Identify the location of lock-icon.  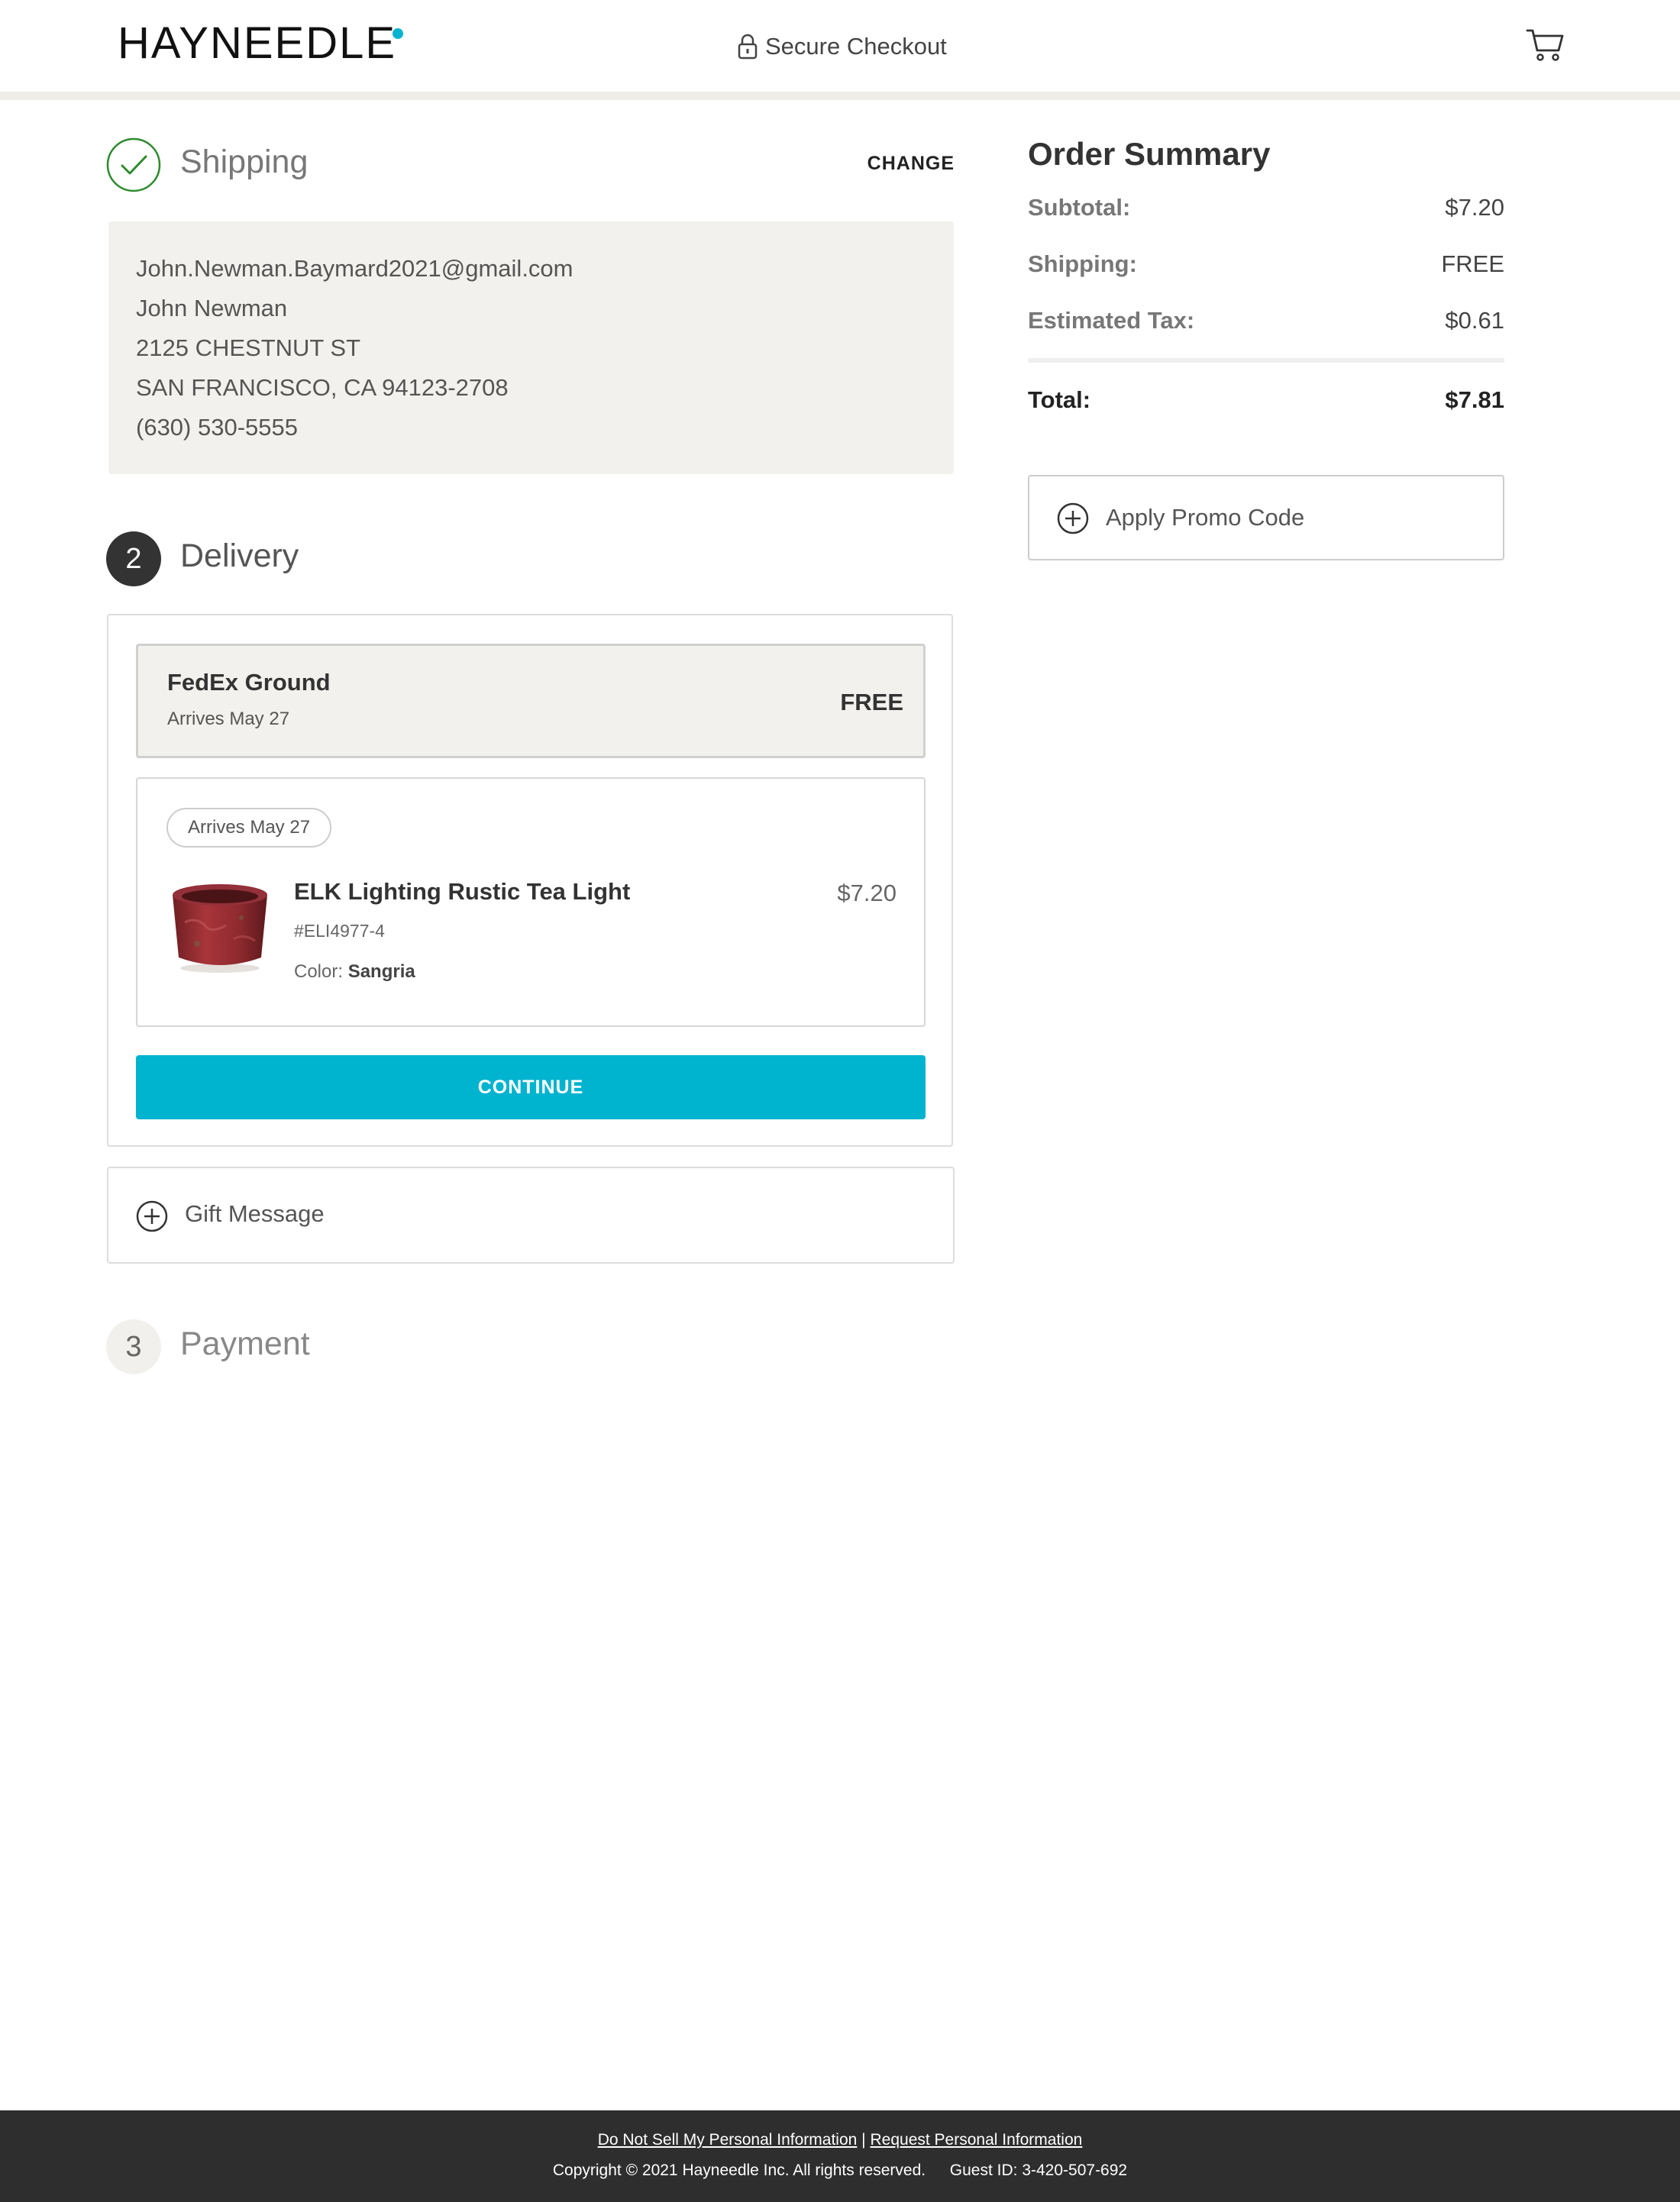
(748, 47).